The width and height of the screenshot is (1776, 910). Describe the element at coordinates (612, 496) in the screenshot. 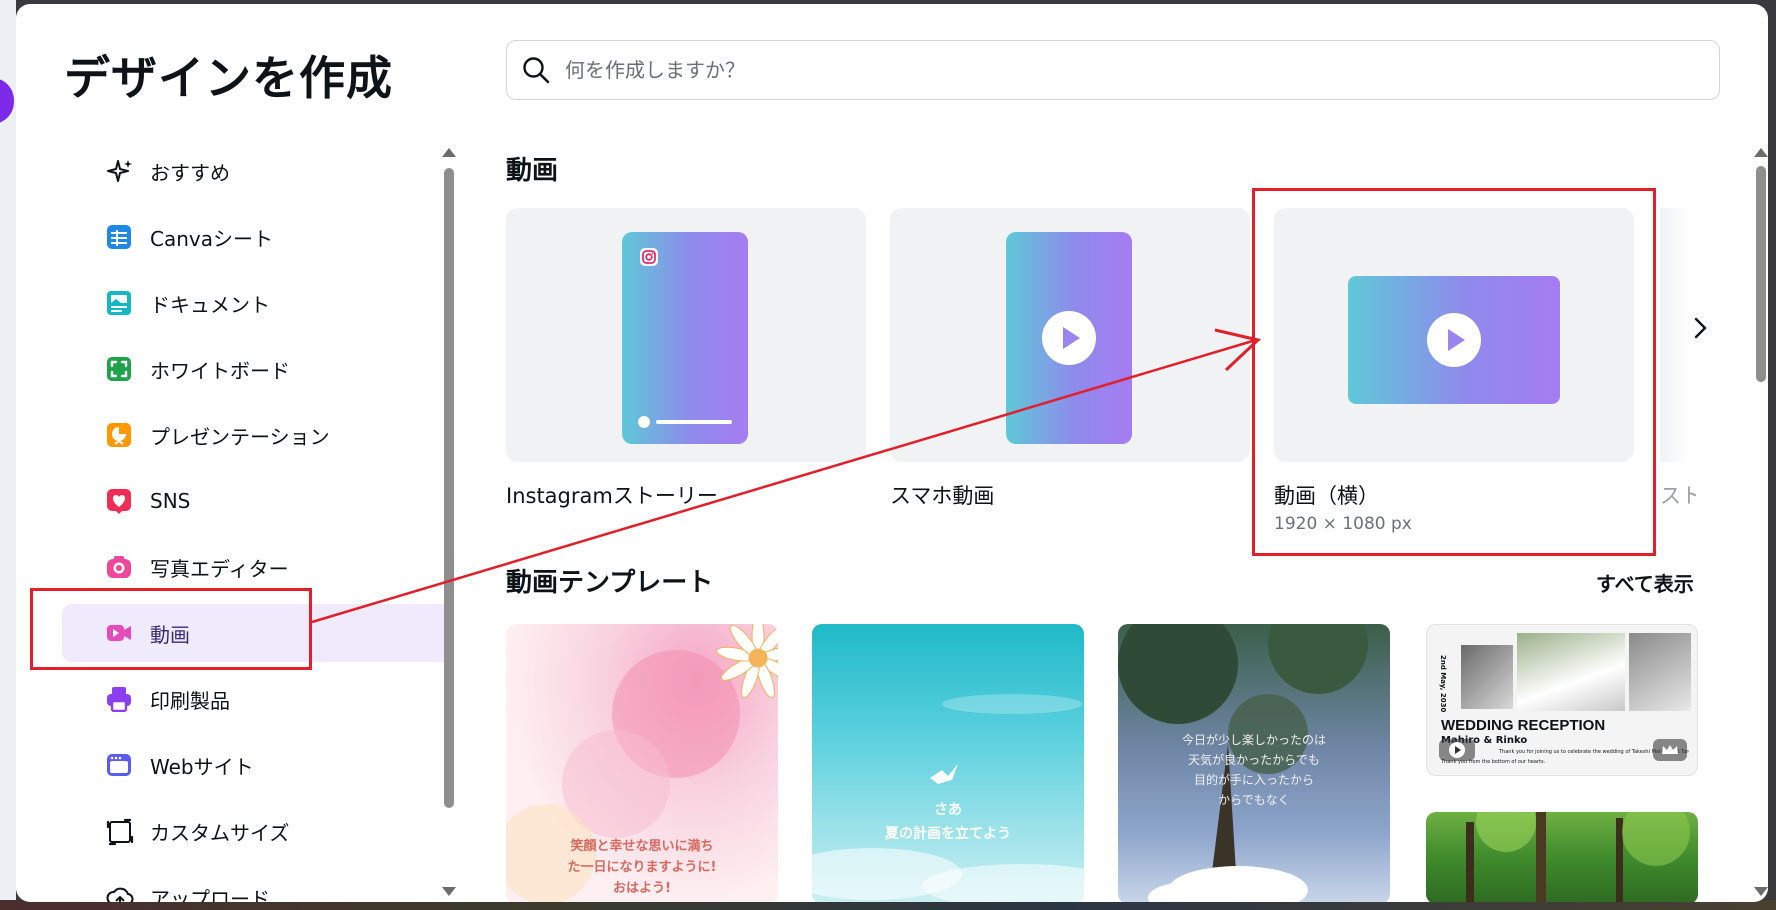

I see `card-label: Instagramストーリー` at that location.